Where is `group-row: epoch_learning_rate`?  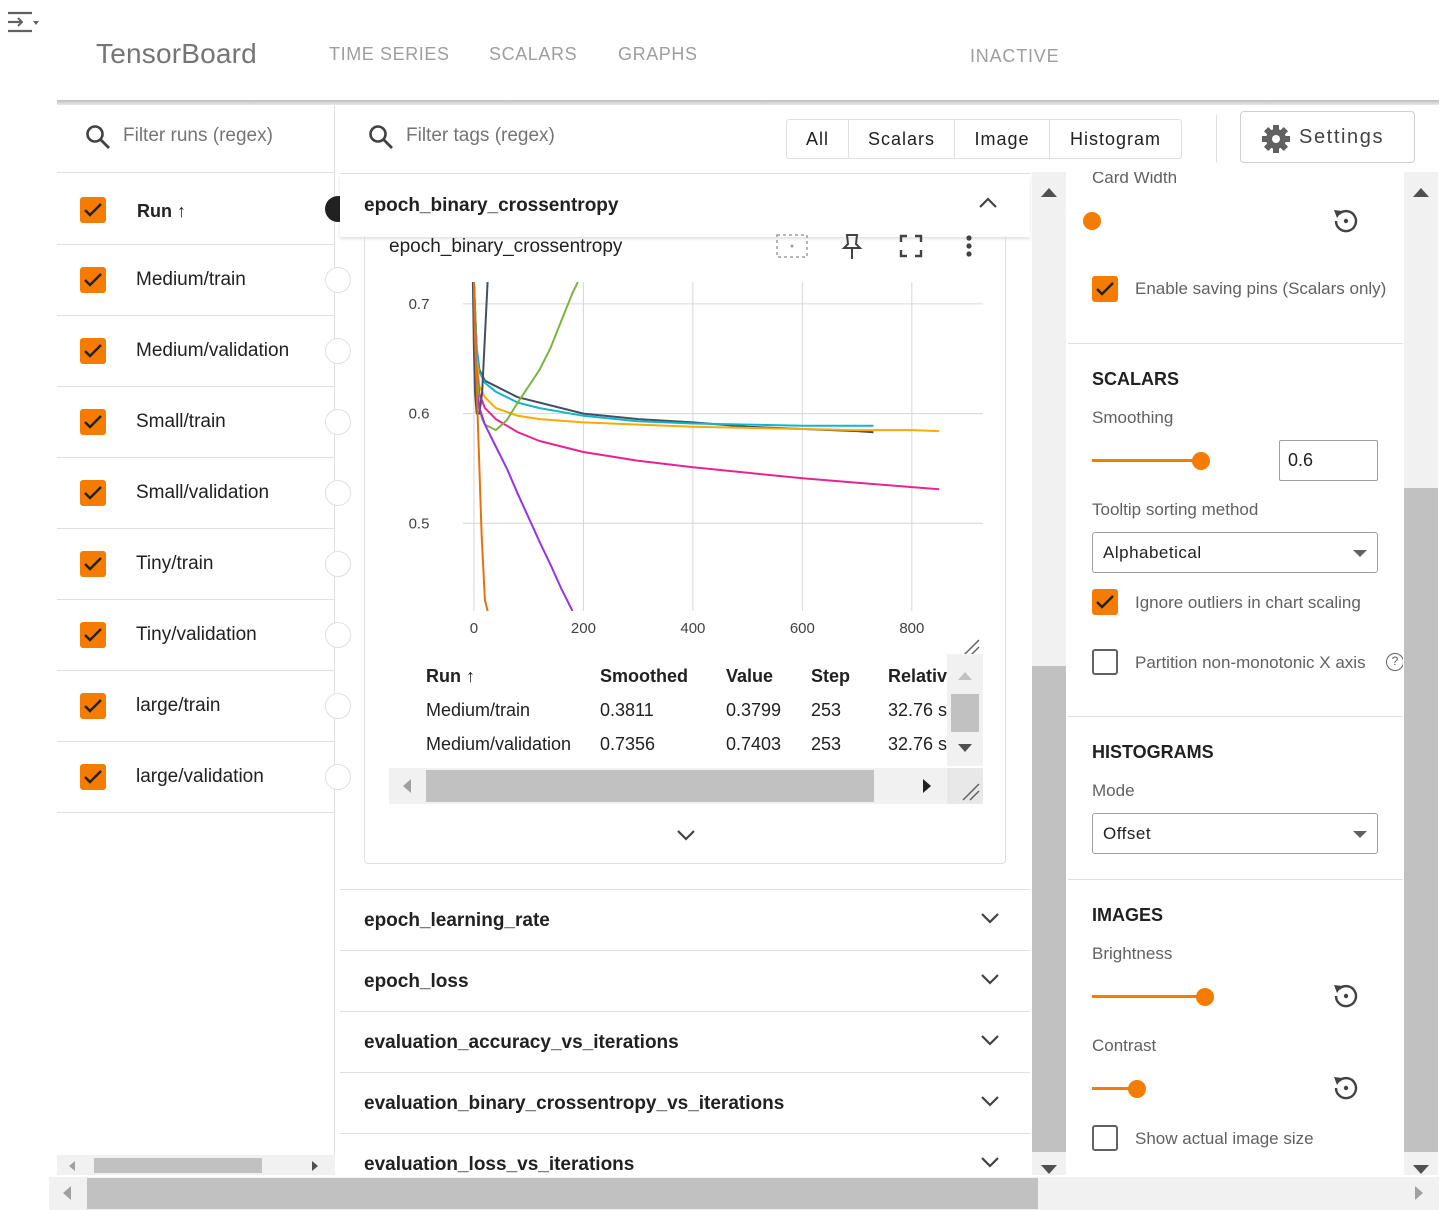
group-row: epoch_learning_rate is located at coordinates (685, 919).